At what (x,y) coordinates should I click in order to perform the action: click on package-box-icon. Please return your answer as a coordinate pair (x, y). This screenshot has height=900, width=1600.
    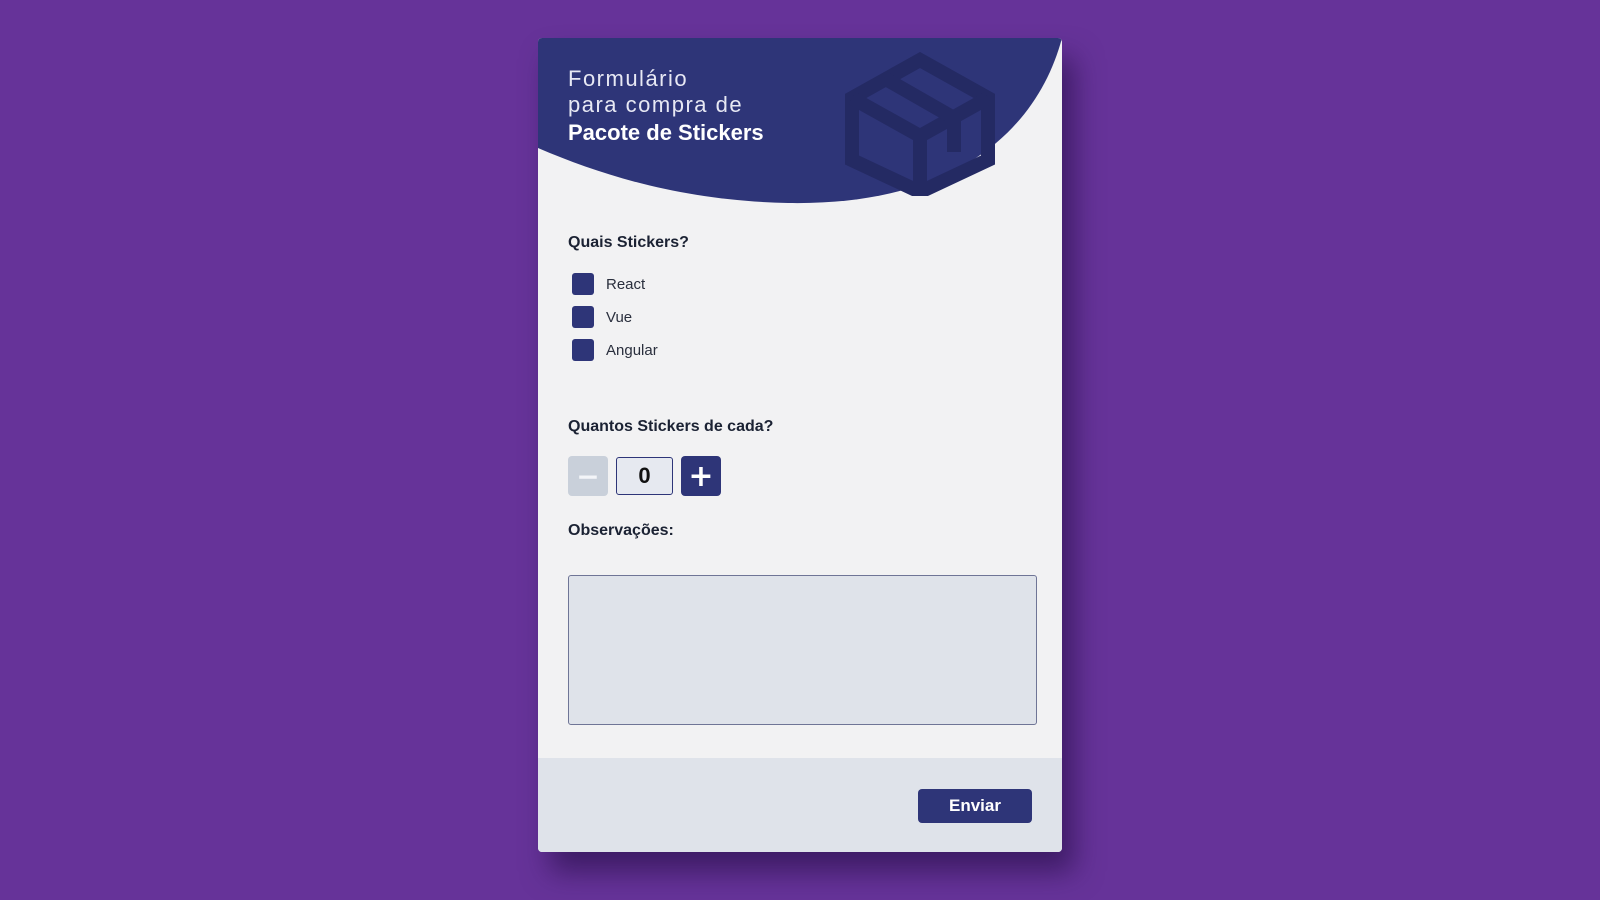
    Looking at the image, I should click on (920, 124).